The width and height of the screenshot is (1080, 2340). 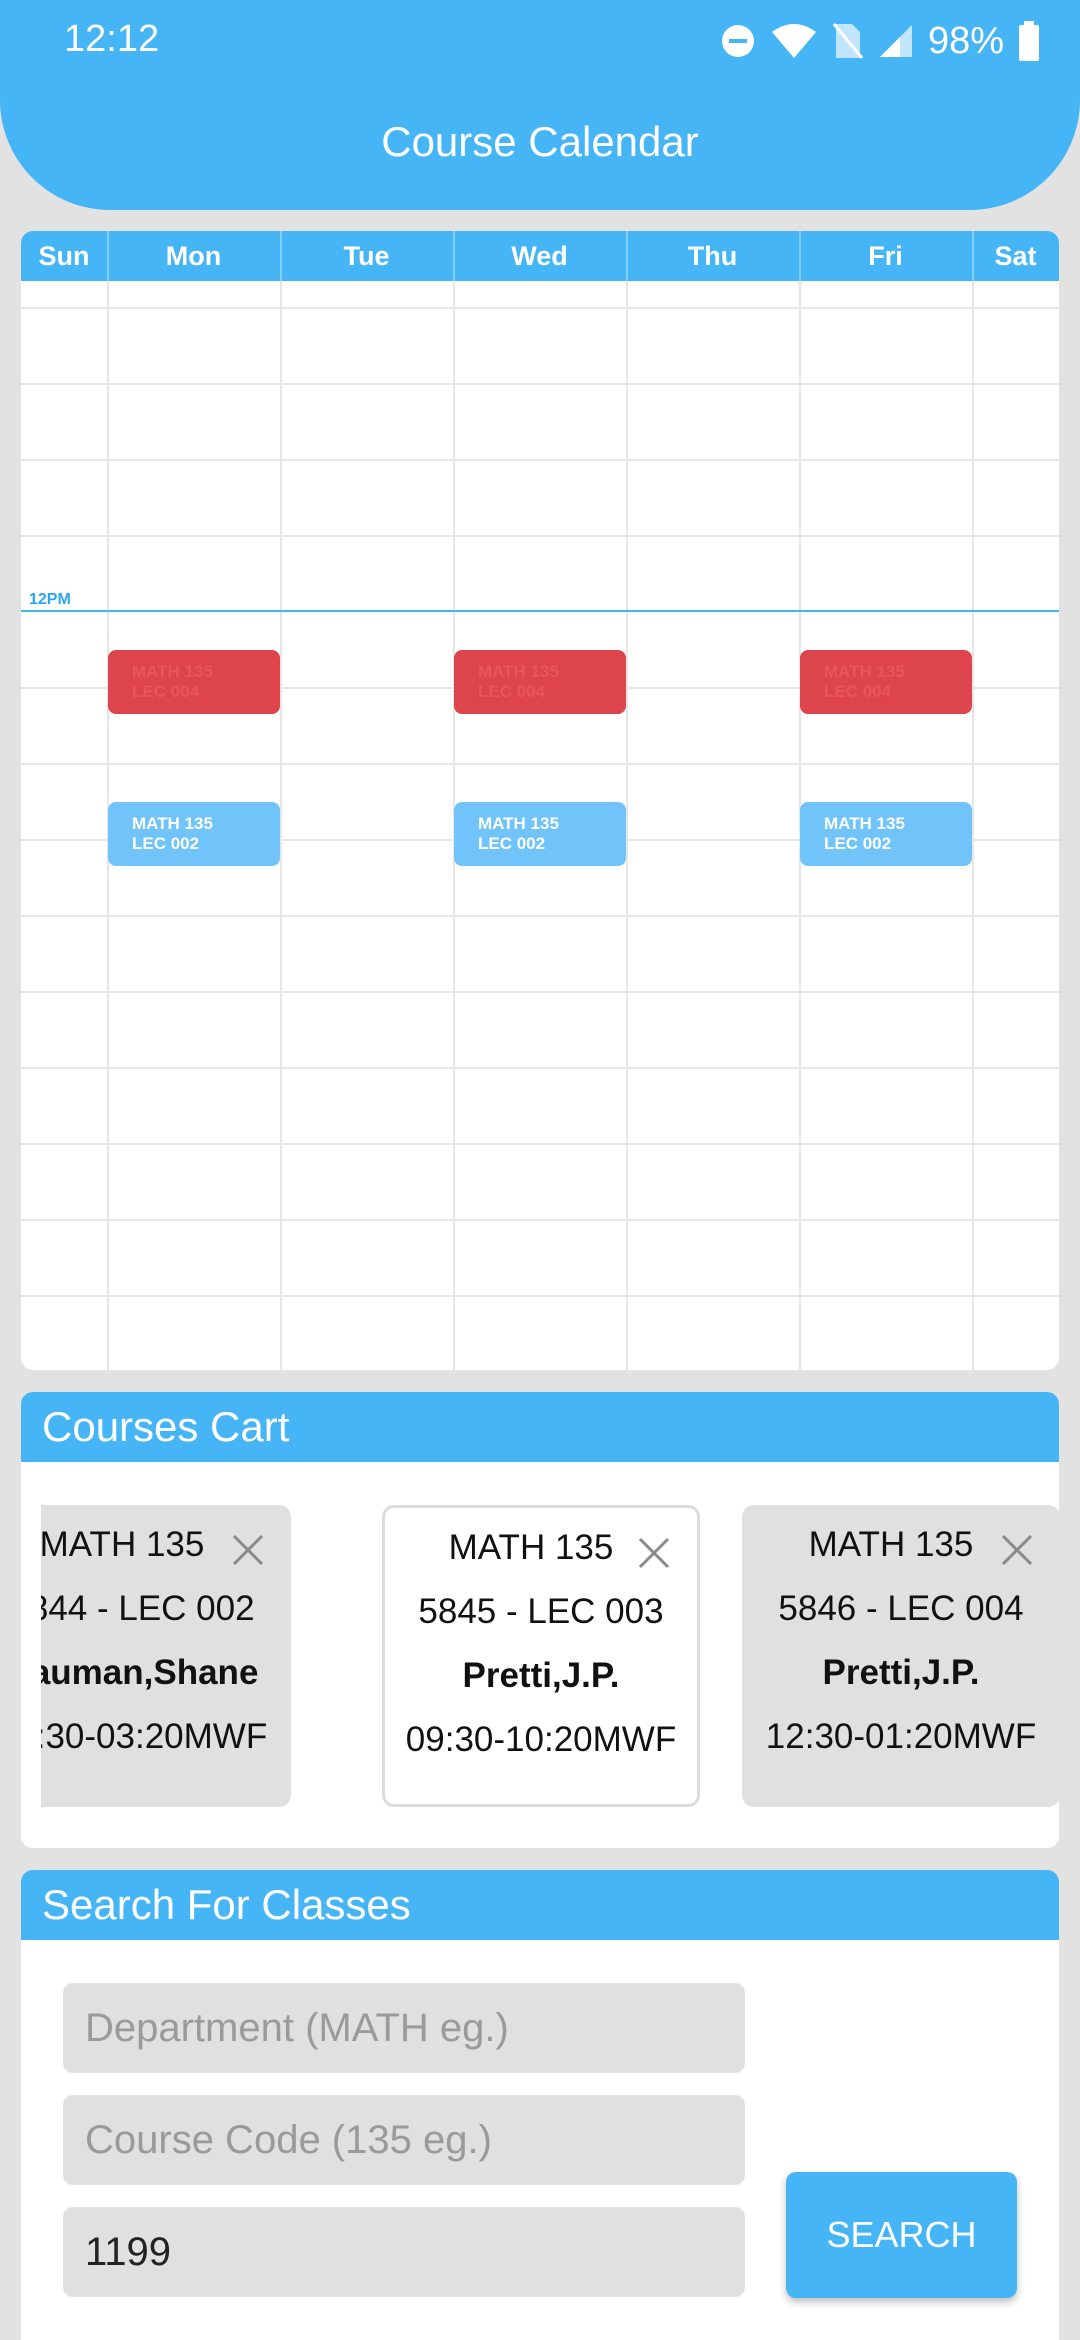 What do you see at coordinates (404, 2140) in the screenshot?
I see `course-code-input` at bounding box center [404, 2140].